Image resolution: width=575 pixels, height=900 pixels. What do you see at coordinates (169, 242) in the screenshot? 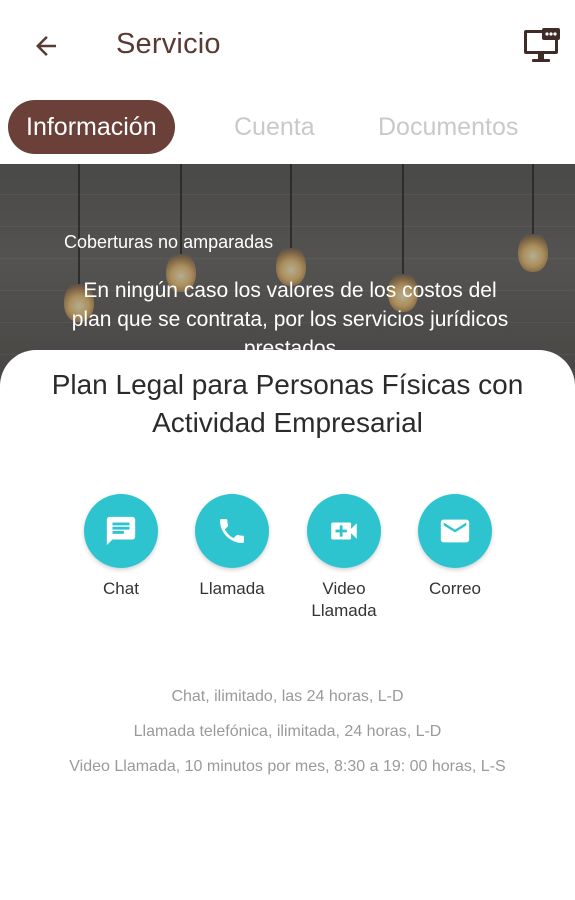
I see `hero-subtitle: Coberturas no amparadas` at bounding box center [169, 242].